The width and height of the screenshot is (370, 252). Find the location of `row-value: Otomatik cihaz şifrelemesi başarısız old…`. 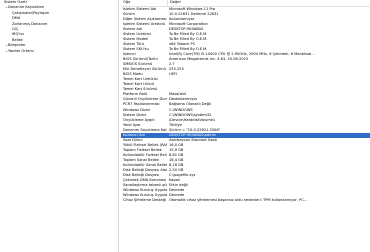

row-value: Otomatik cihaz şifrelemesi başarısız old… is located at coordinates (238, 200).